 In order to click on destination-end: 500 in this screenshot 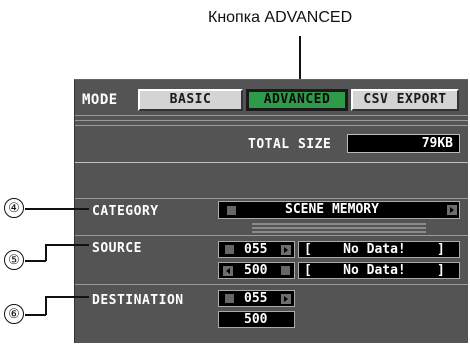, I will do `click(256, 319)`.